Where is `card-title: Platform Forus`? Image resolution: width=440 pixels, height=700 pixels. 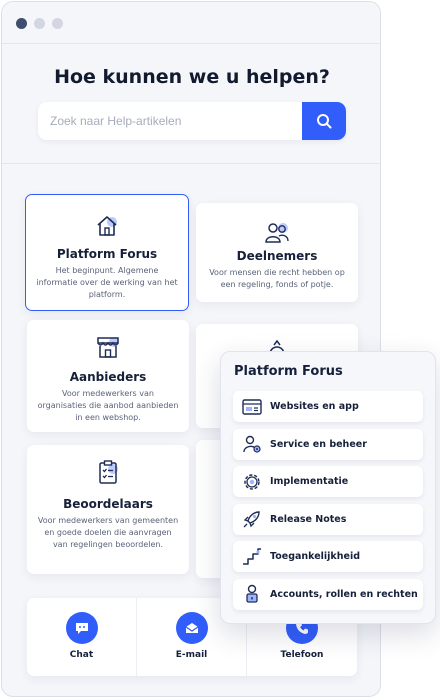 card-title: Platform Forus is located at coordinates (107, 254).